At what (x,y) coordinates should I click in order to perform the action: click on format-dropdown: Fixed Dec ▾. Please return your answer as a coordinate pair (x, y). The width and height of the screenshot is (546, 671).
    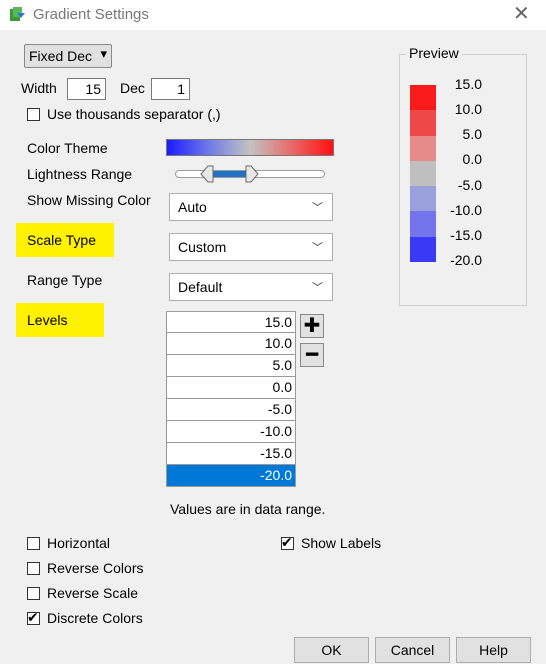
    Looking at the image, I should click on (68, 56).